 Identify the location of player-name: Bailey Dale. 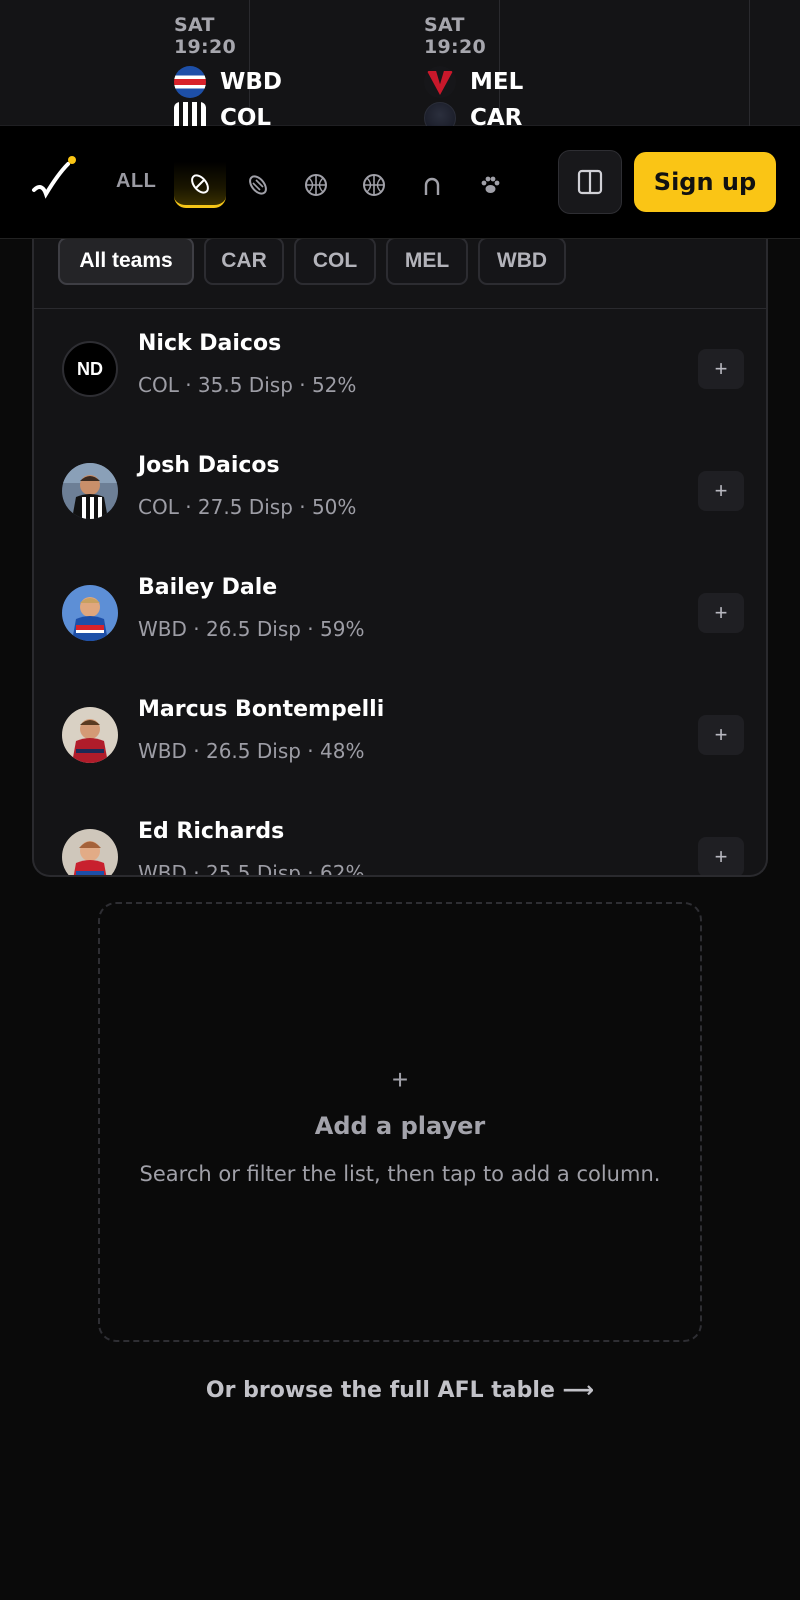
(208, 587).